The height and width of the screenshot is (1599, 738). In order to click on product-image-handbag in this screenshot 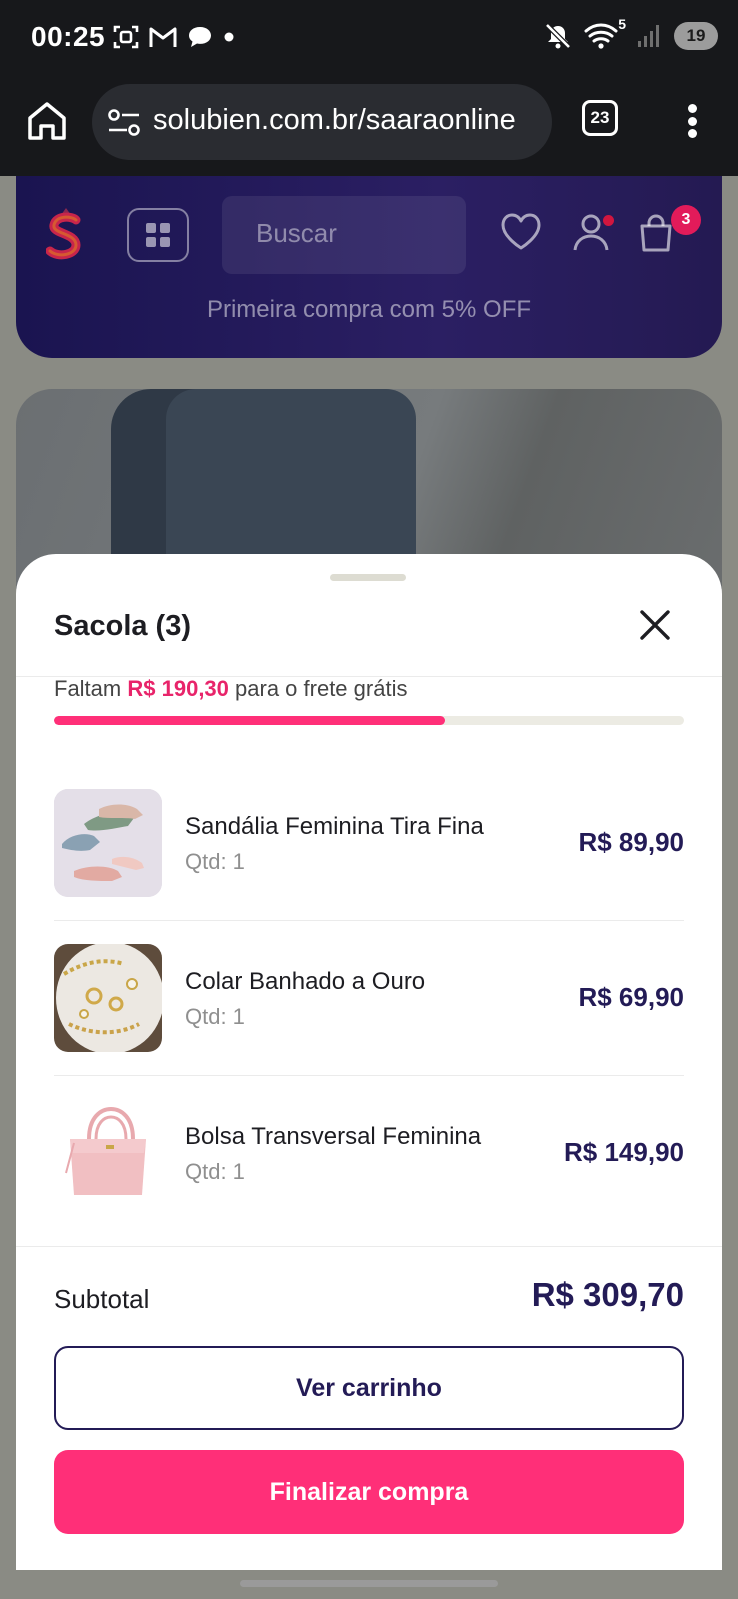, I will do `click(108, 1153)`.